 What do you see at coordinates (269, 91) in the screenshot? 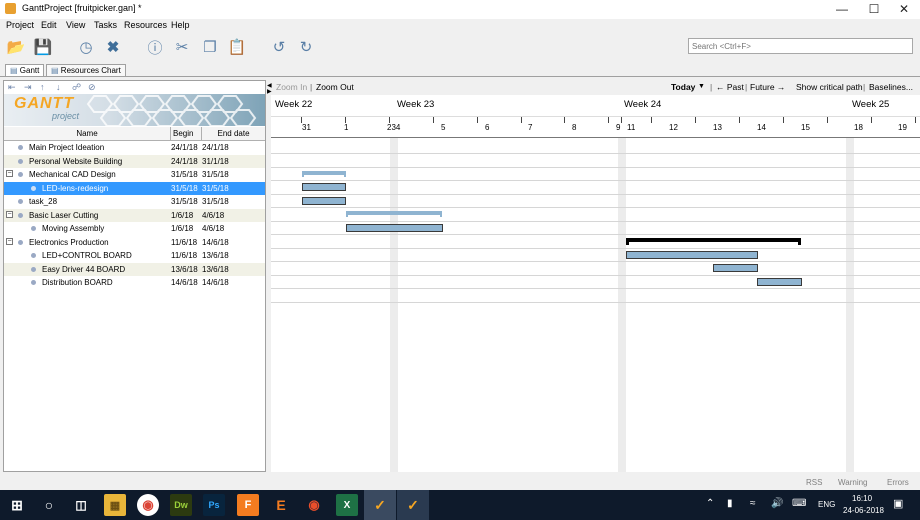
I see `splitter-arrow-icon: ▶` at bounding box center [269, 91].